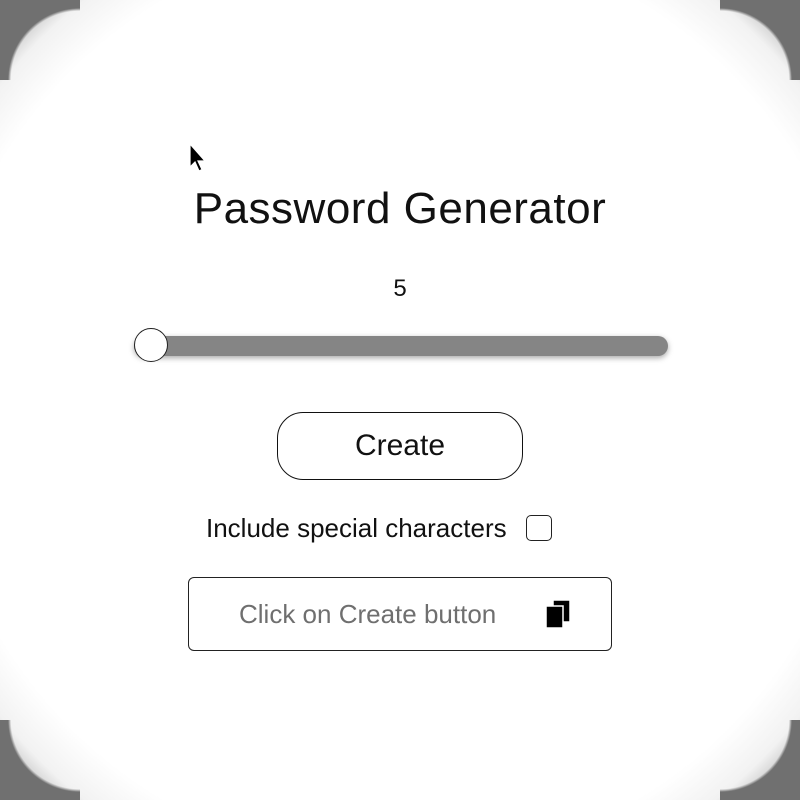 Image resolution: width=800 pixels, height=800 pixels. What do you see at coordinates (198, 157) in the screenshot?
I see `mouse-pointer-icon` at bounding box center [198, 157].